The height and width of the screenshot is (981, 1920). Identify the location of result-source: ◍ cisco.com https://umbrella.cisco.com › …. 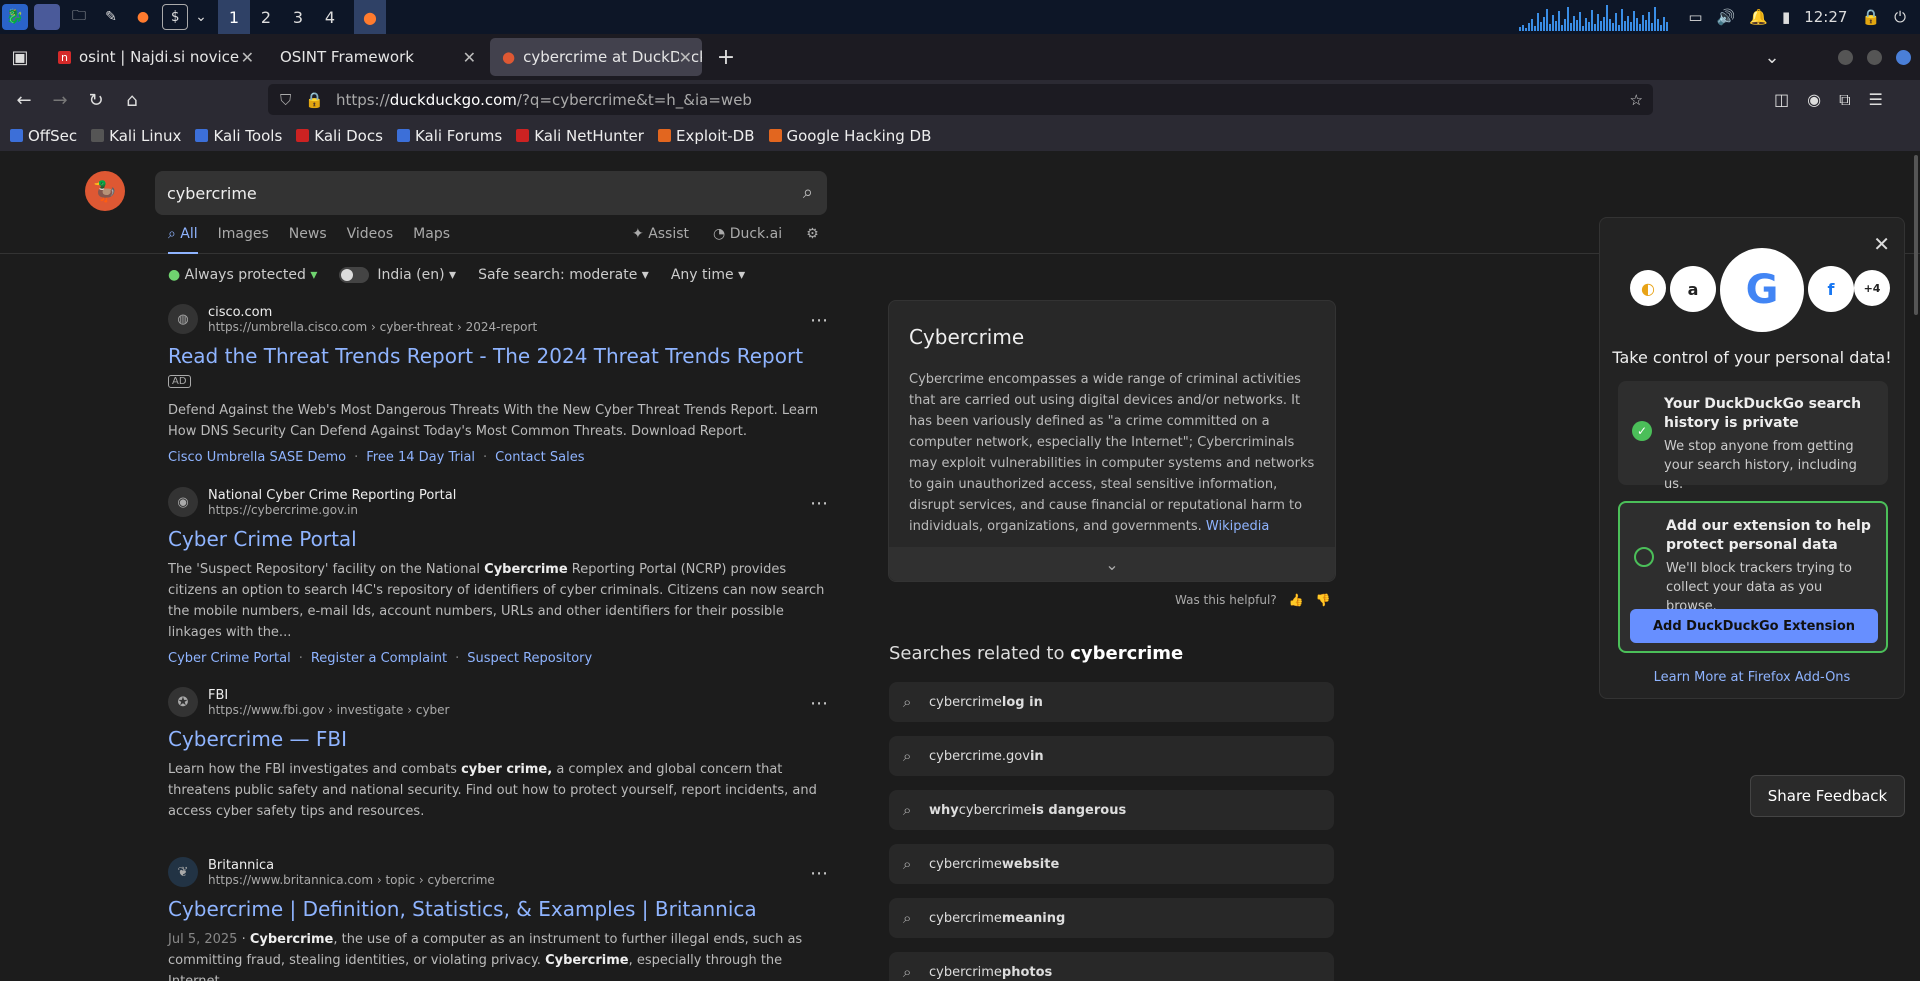
(498, 319).